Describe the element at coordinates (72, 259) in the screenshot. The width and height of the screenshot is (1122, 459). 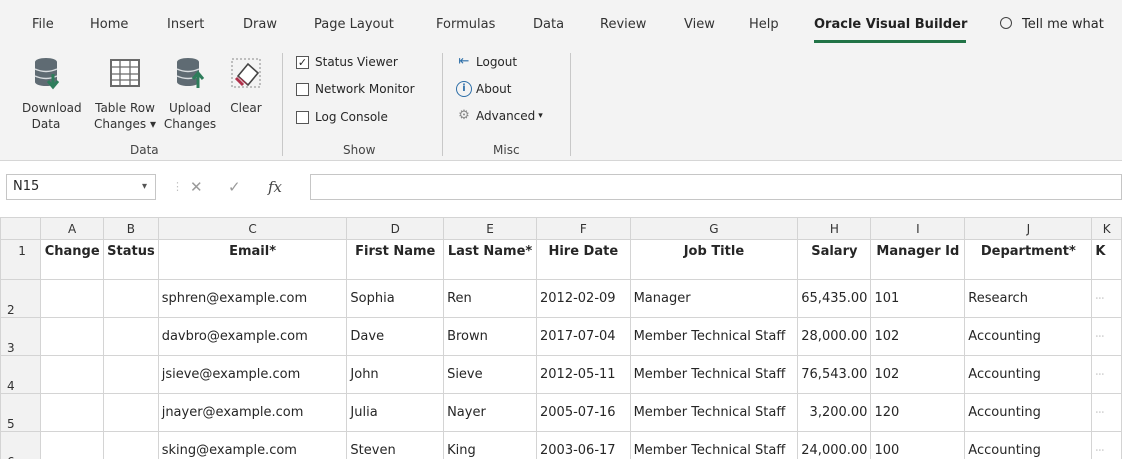
I see `header-cell: Change` at that location.